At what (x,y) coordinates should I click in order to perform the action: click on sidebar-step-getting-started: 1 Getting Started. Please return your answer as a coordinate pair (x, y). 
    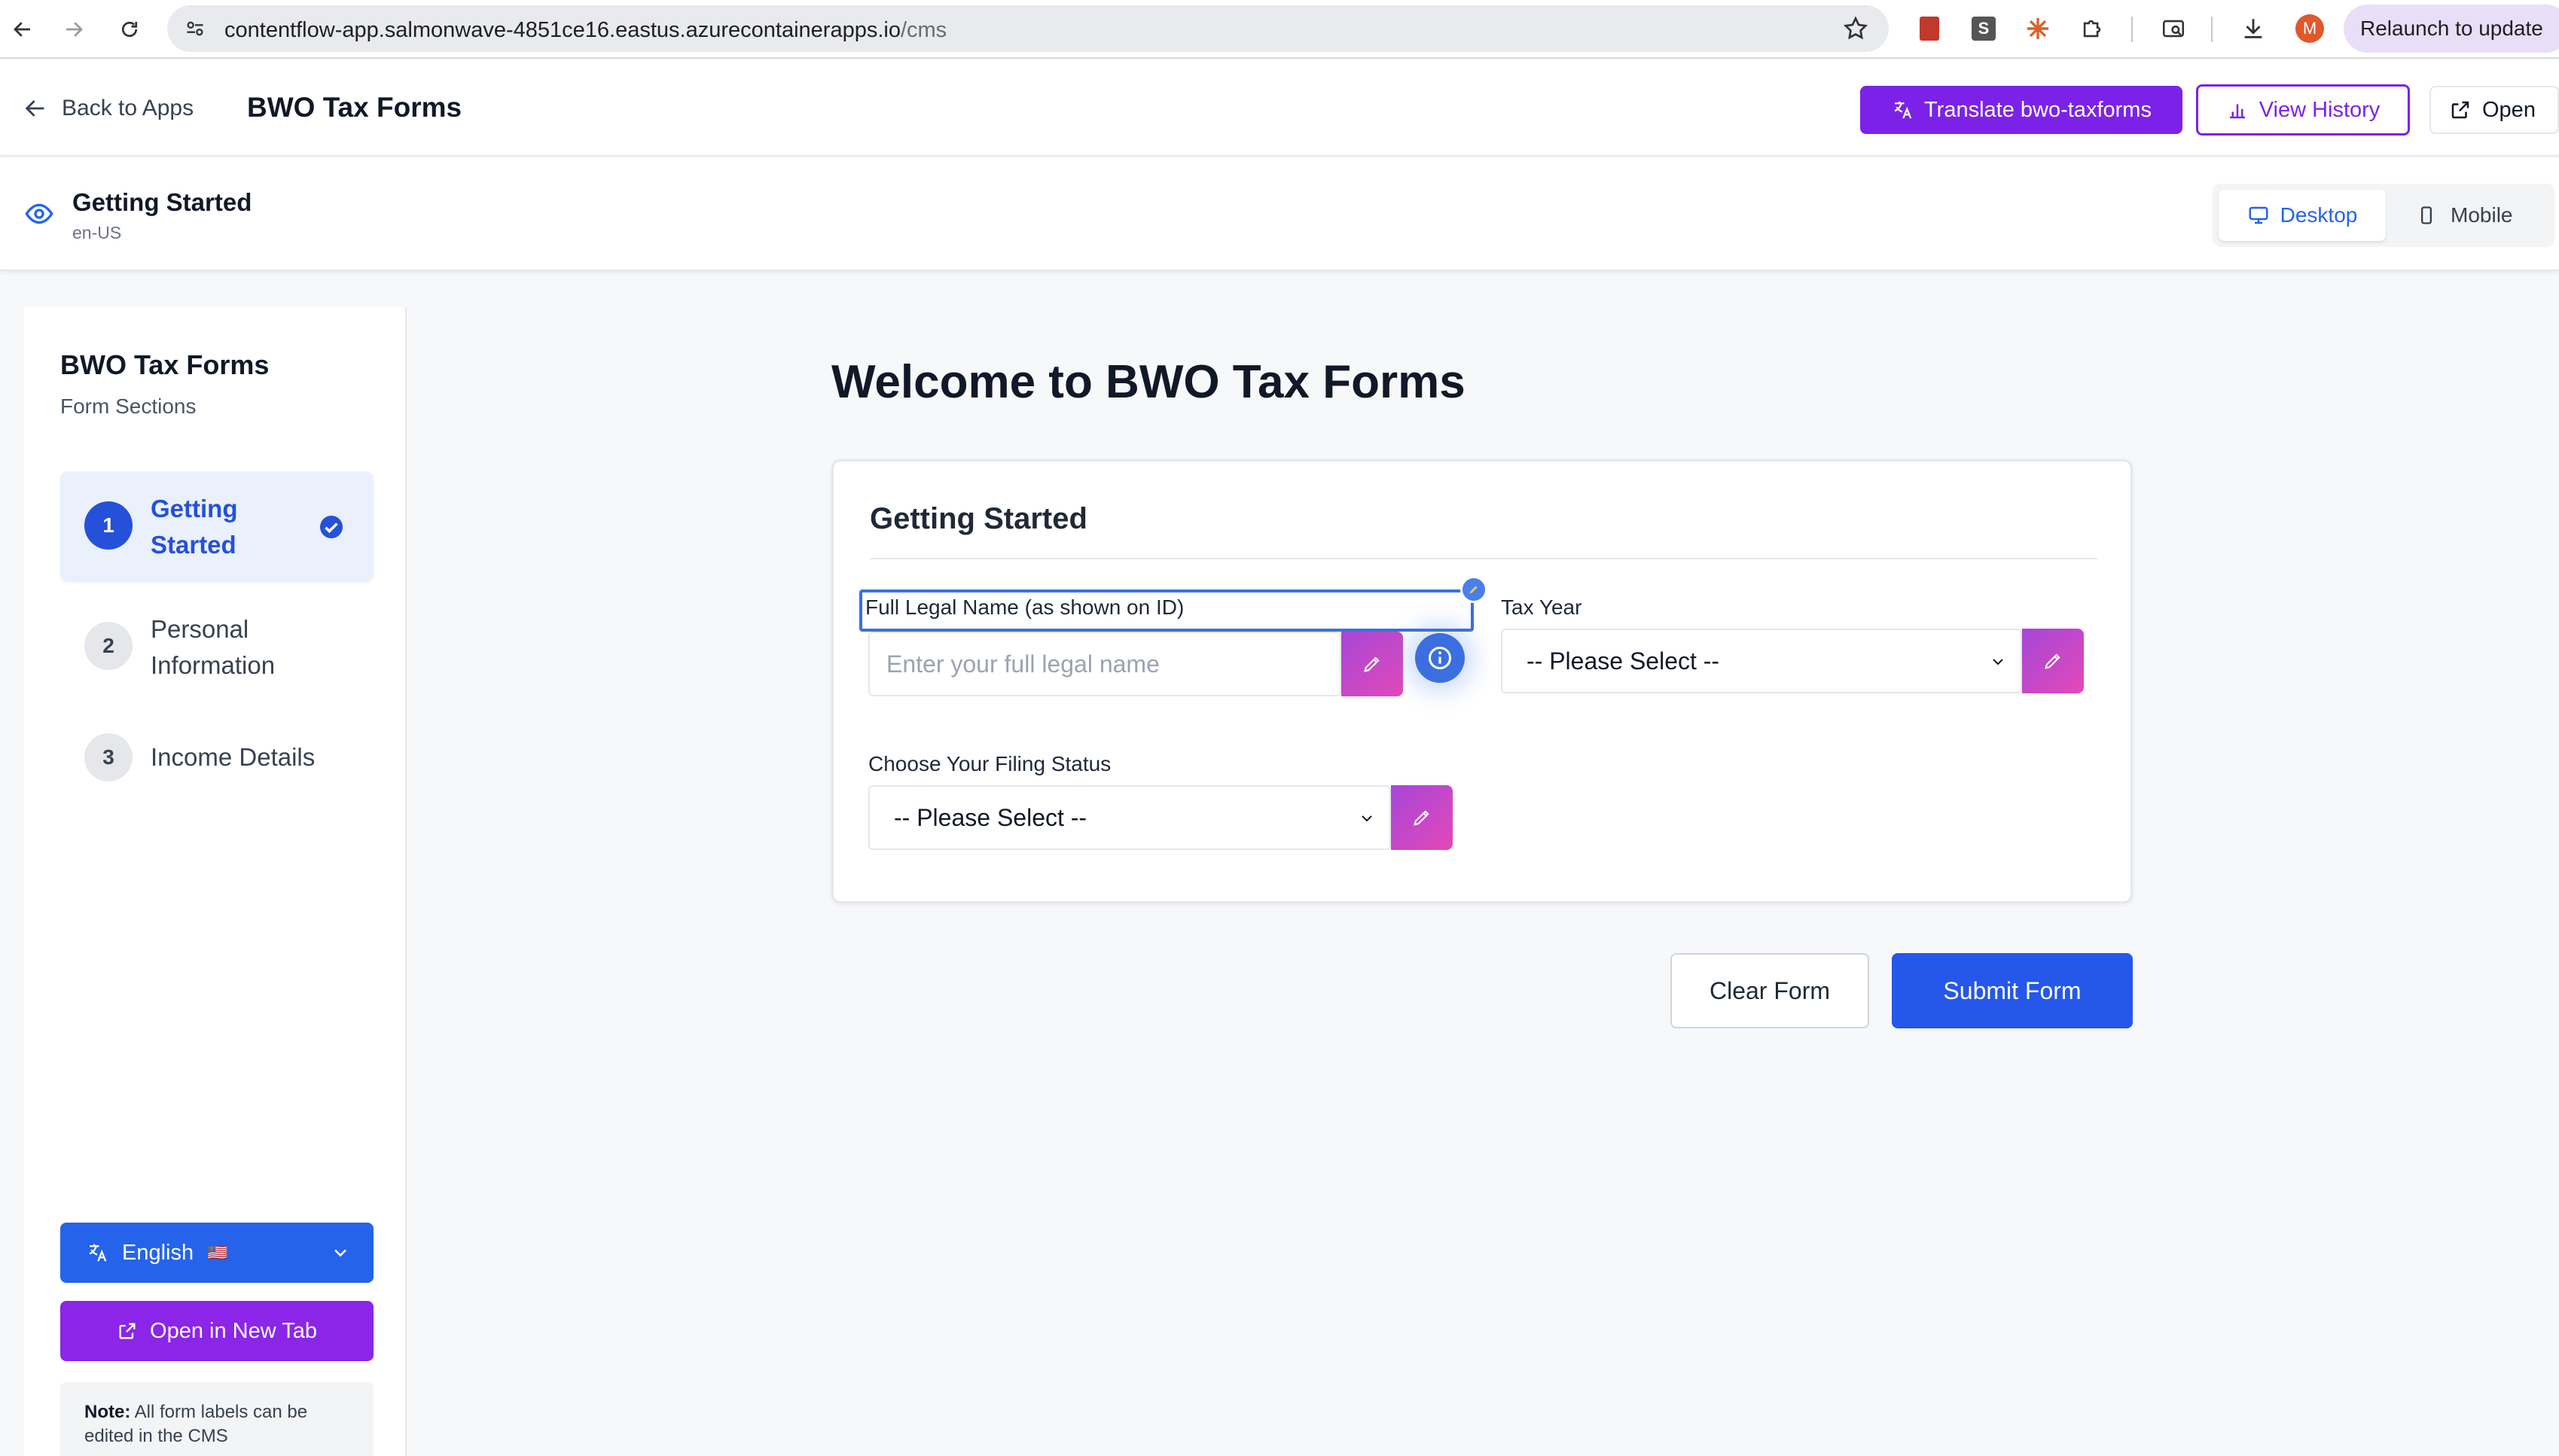
    Looking at the image, I should click on (217, 526).